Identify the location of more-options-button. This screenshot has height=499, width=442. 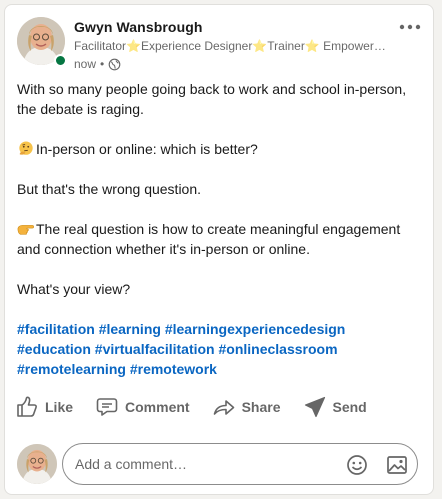
(410, 27).